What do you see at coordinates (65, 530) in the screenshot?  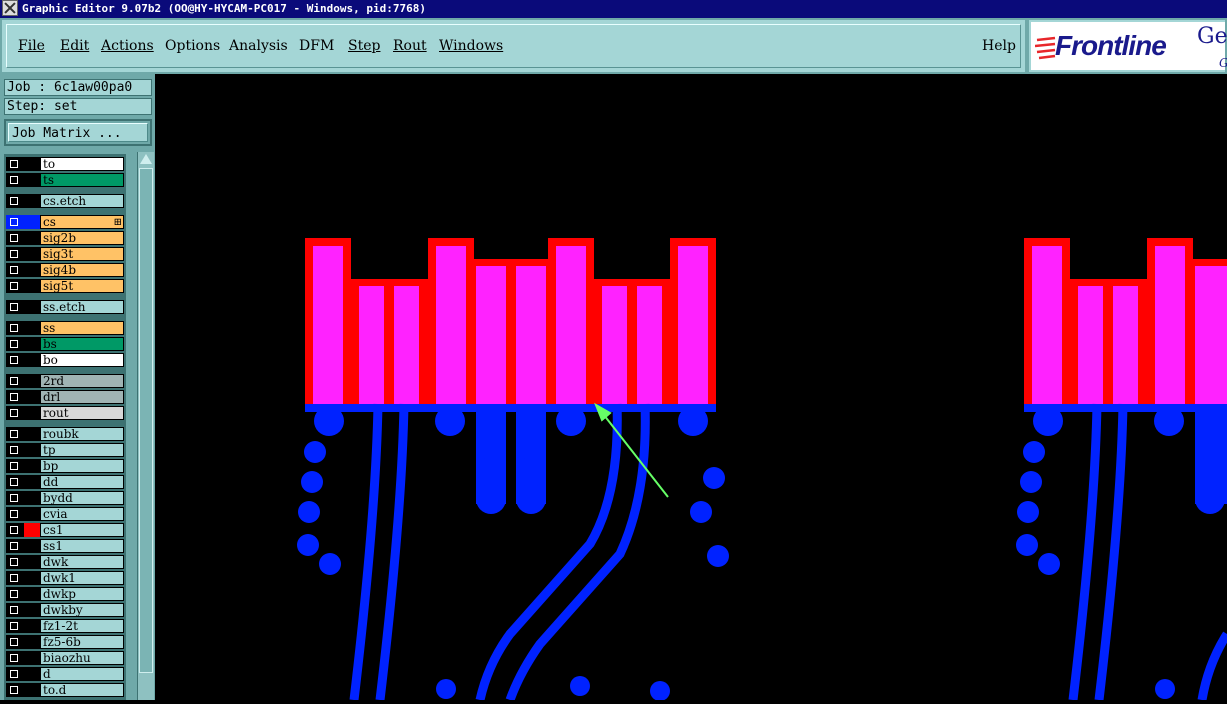 I see `layer-row-cs1: cs1` at bounding box center [65, 530].